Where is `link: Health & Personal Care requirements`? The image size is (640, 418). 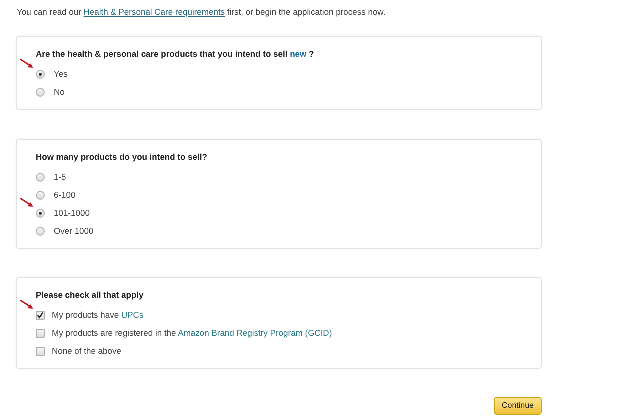
link: Health & Personal Care requirements is located at coordinates (155, 12).